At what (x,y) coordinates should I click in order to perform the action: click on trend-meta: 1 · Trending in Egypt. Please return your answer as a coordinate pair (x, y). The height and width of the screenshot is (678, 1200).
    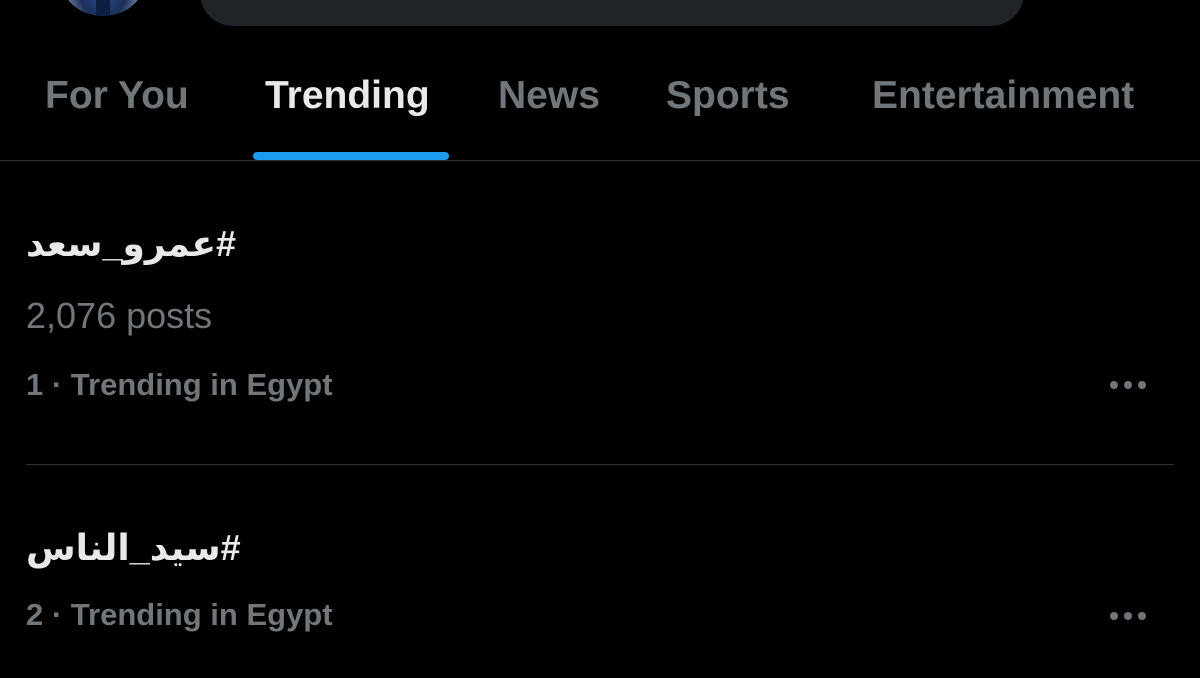
    Looking at the image, I should click on (179, 384).